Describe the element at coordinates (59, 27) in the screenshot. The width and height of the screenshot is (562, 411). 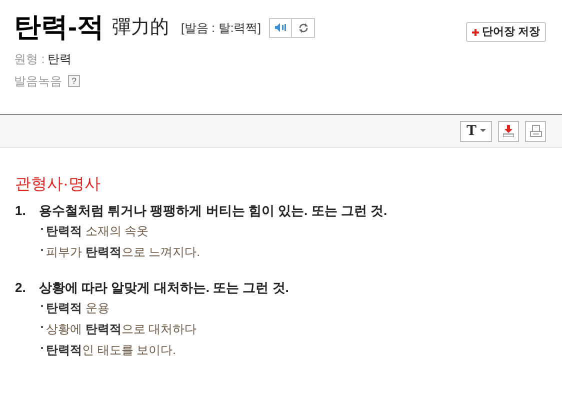
I see `headword: 탄력-적` at that location.